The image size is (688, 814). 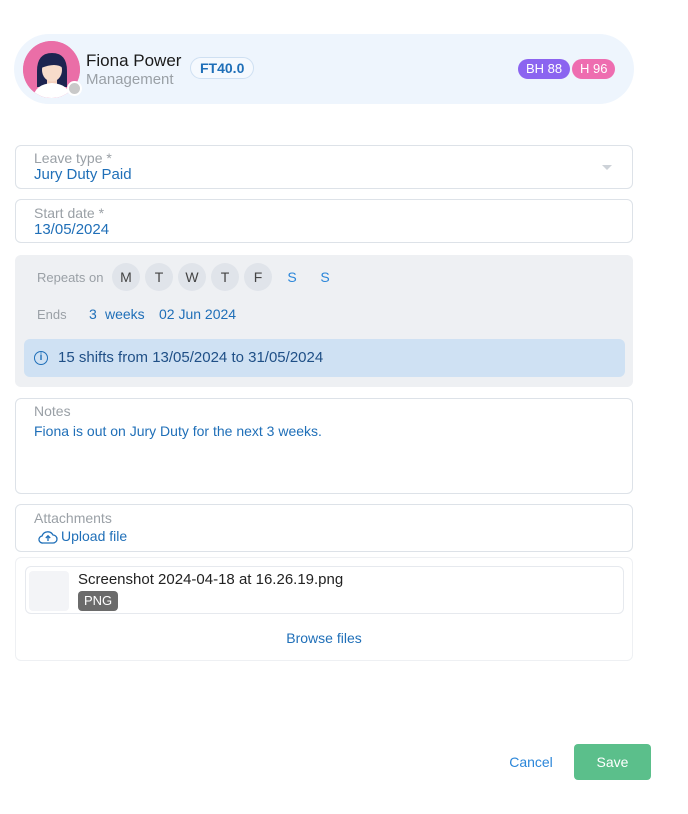 What do you see at coordinates (48, 537) in the screenshot?
I see `cloud-upload-icon` at bounding box center [48, 537].